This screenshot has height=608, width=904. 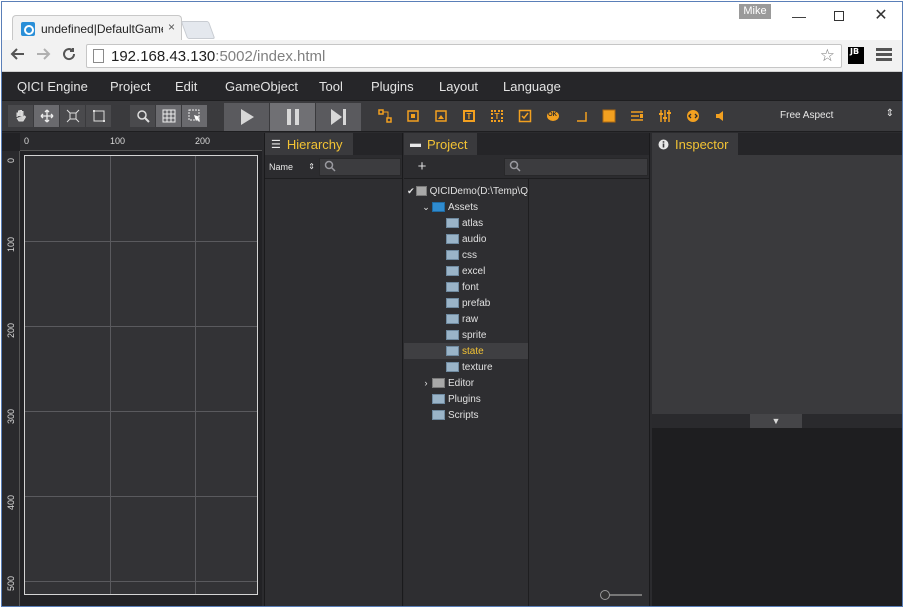 I want to click on tree-folder-font: font, so click(x=466, y=287).